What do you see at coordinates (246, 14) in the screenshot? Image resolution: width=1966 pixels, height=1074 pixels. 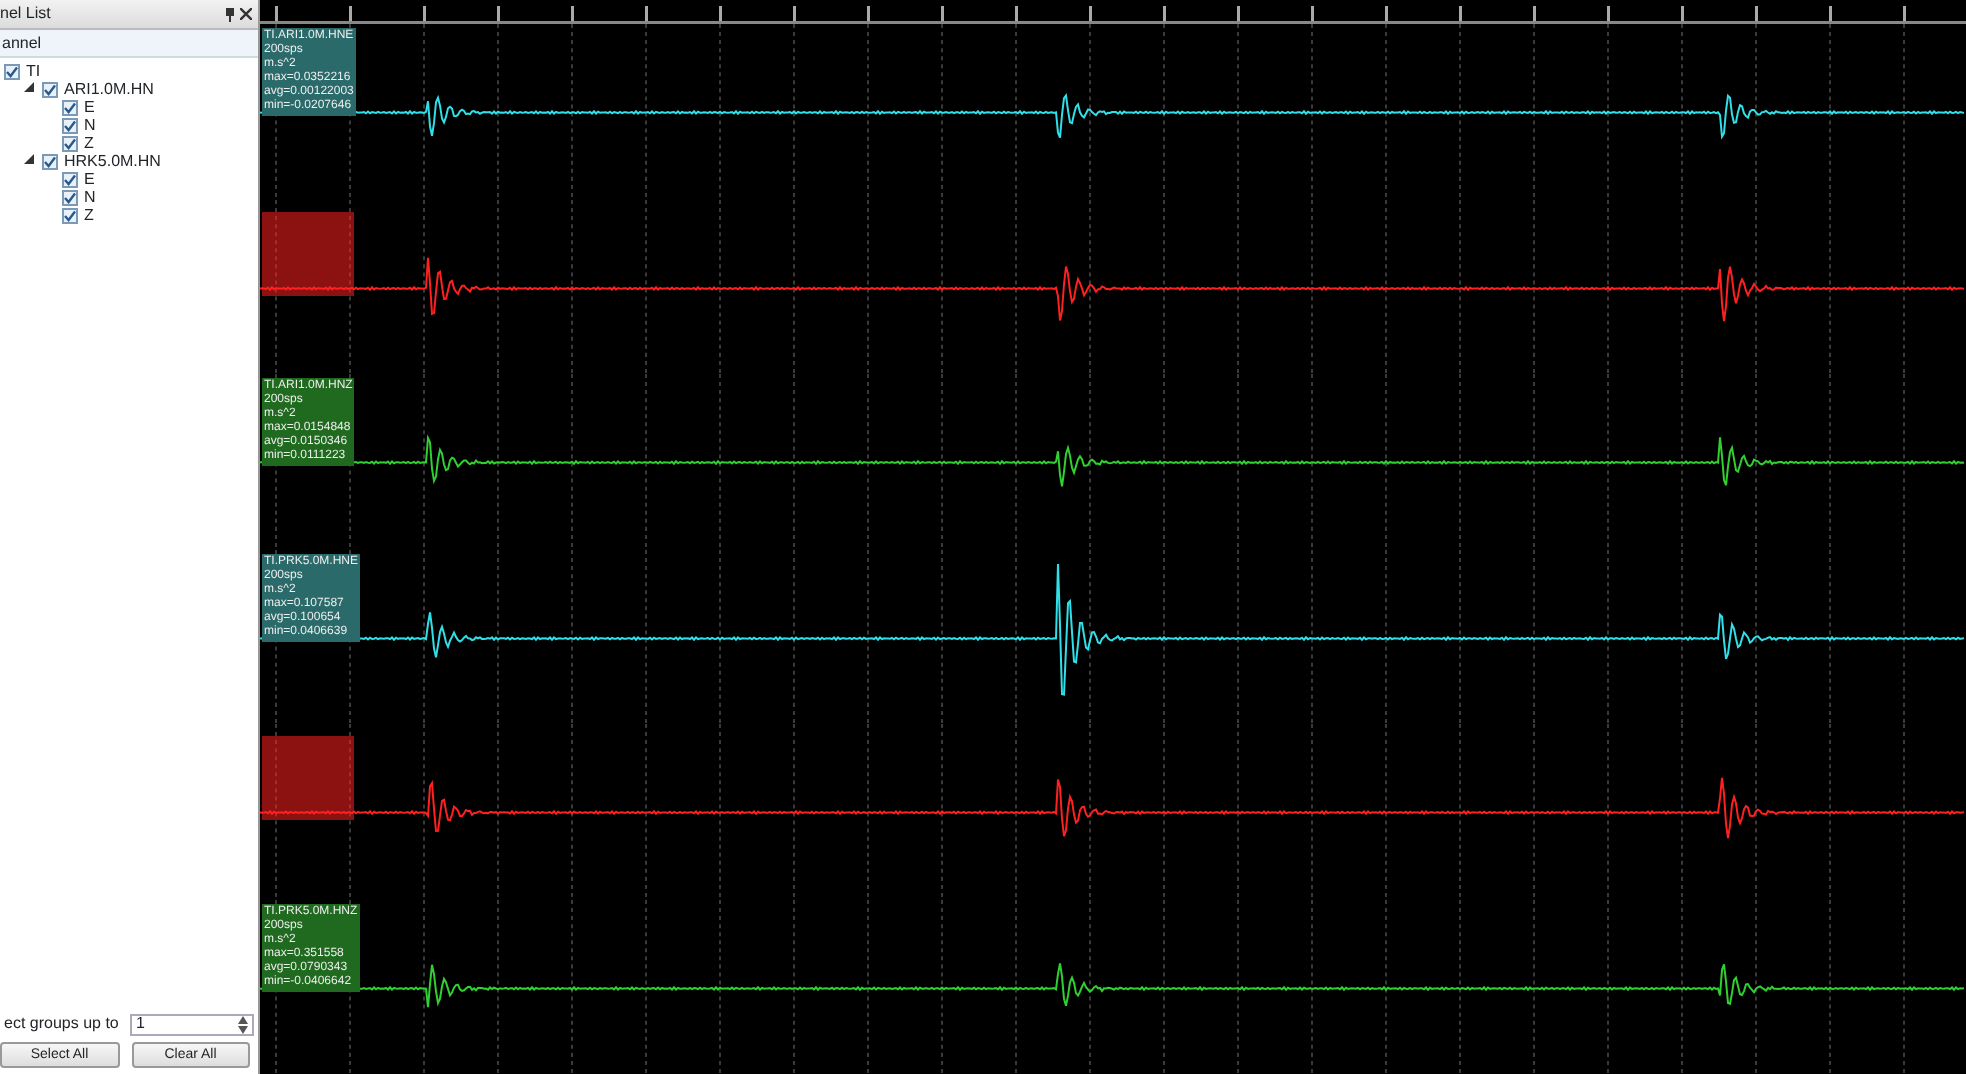 I see `close-icon` at bounding box center [246, 14].